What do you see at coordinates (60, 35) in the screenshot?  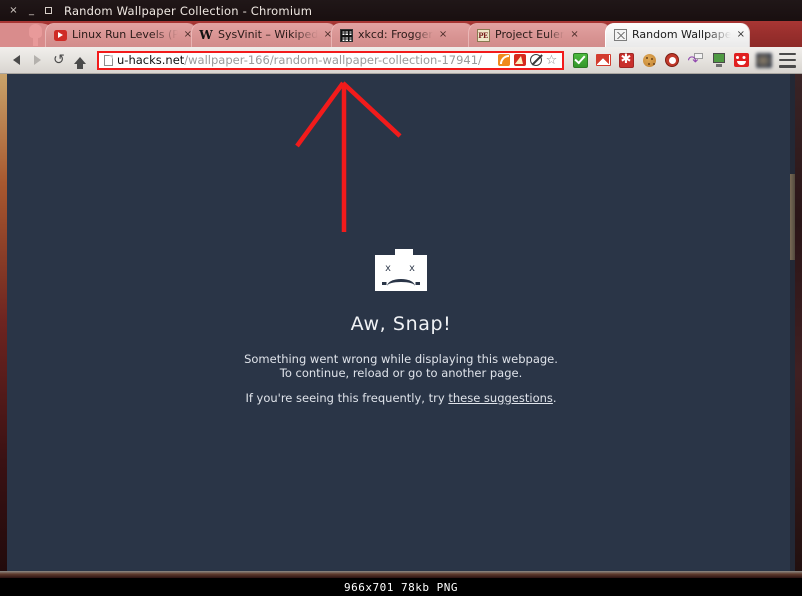 I see `youtube-icon` at bounding box center [60, 35].